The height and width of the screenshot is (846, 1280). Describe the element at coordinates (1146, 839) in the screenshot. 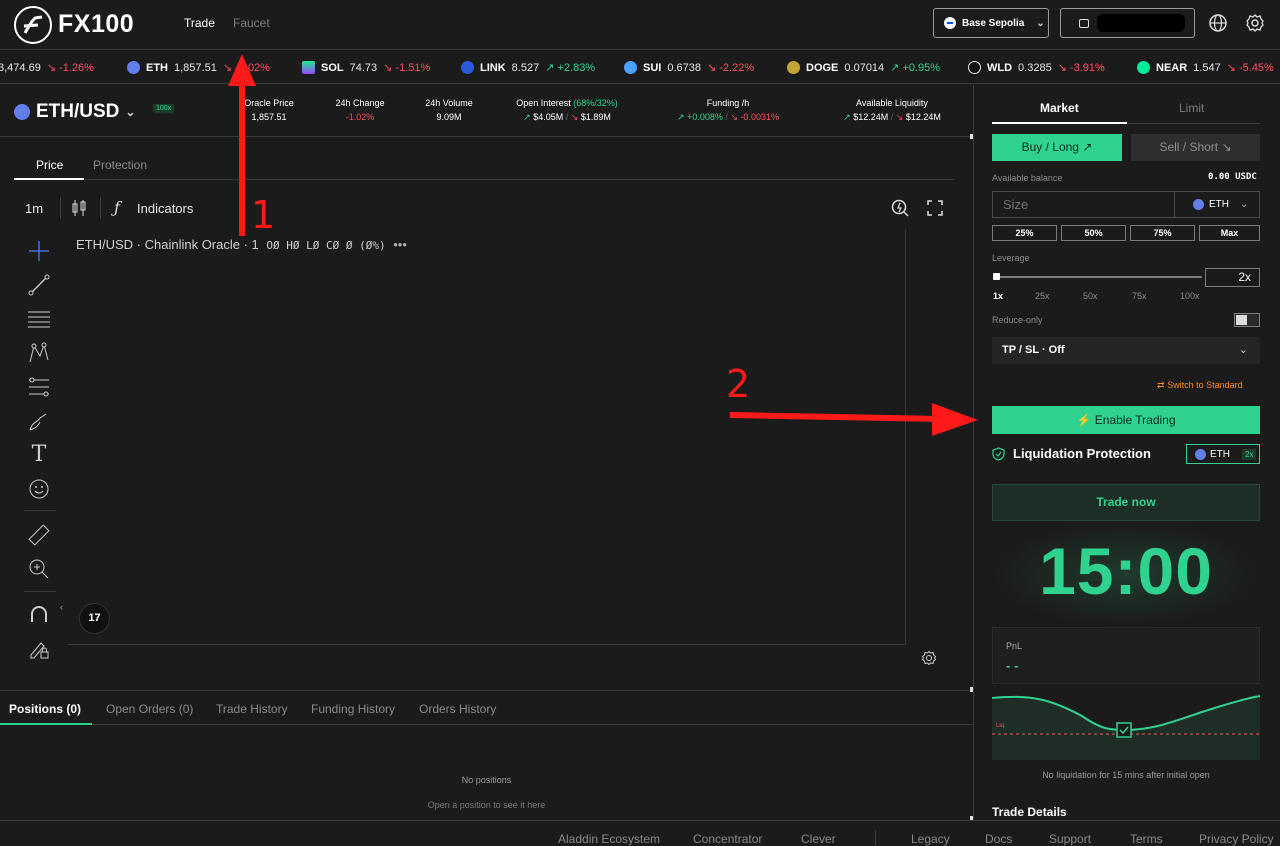

I see `footer-link-terms: Terms` at that location.